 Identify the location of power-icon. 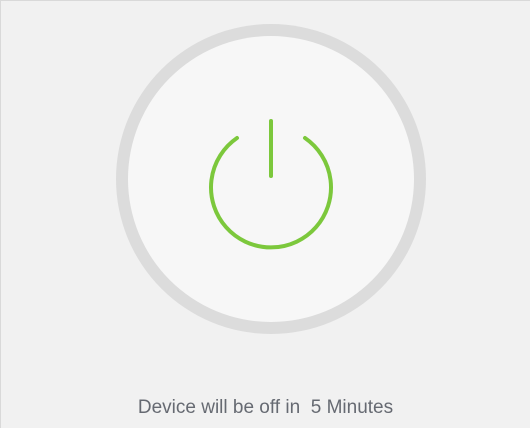
(271, 184).